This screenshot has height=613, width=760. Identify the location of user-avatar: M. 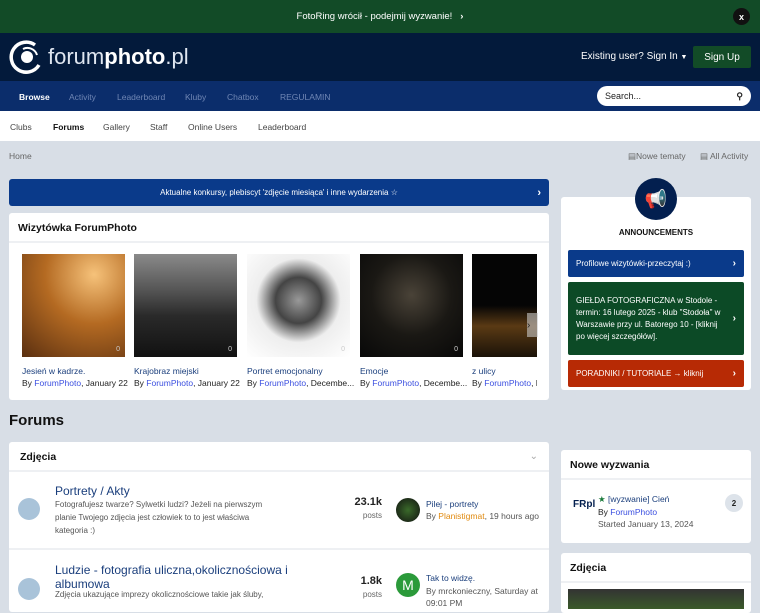
(408, 585).